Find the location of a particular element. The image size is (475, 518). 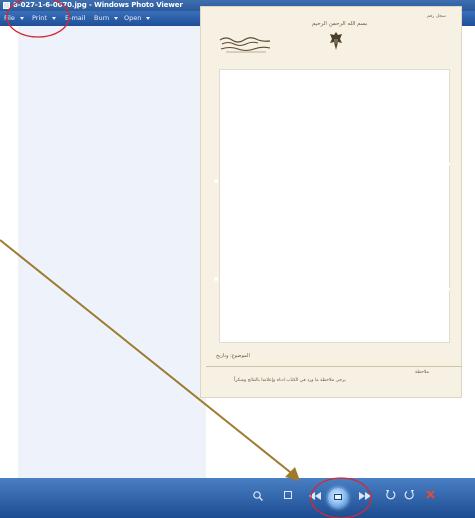

rotate-clockwise-icon is located at coordinates (409, 494).